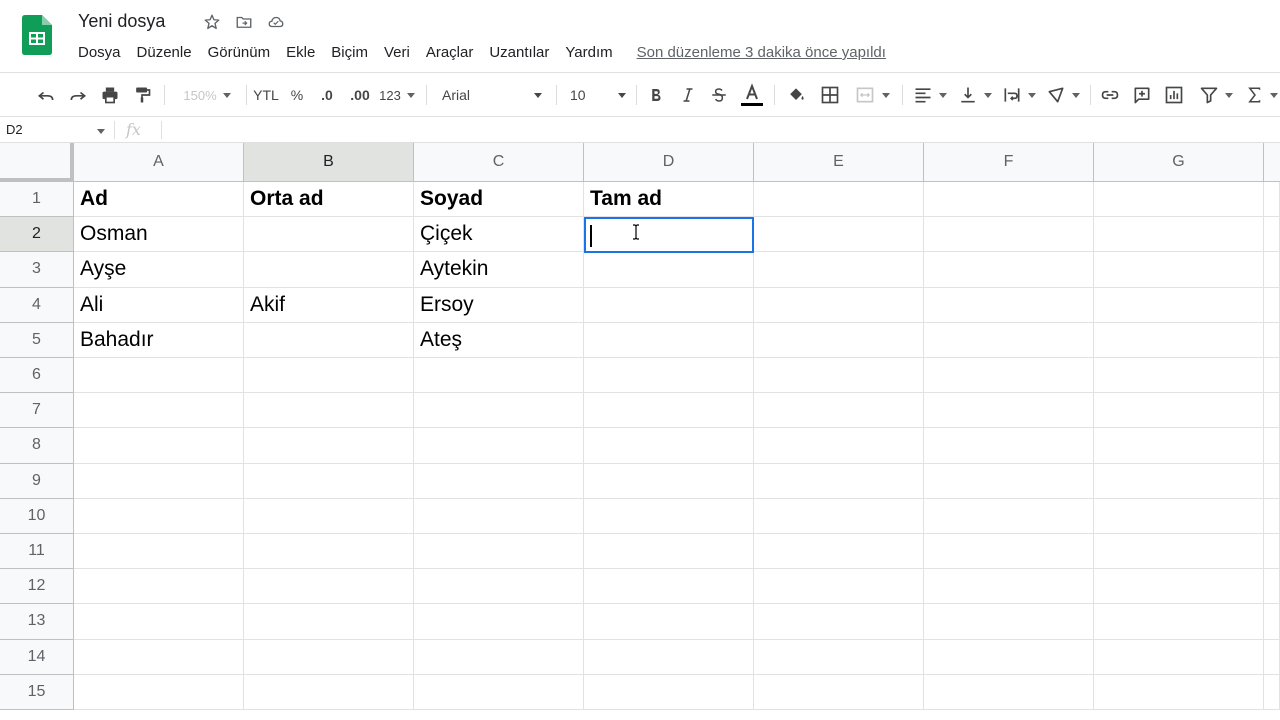 Image resolution: width=1280 pixels, height=720 pixels. Describe the element at coordinates (761, 52) in the screenshot. I see `last-edit-link: Son düzenleme 3 dakika önce yapıldı` at that location.